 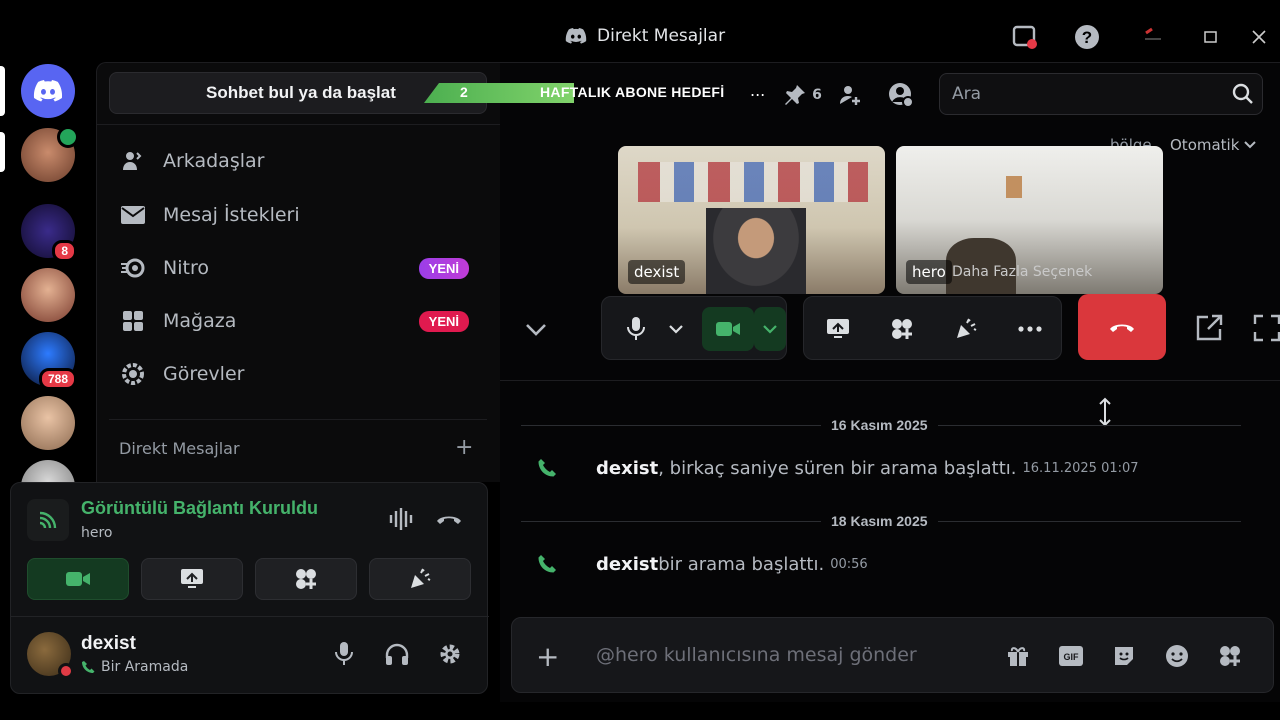 I want to click on message-composer: + @hero kullanıcısına mesaj gönder GIF, so click(x=892, y=655).